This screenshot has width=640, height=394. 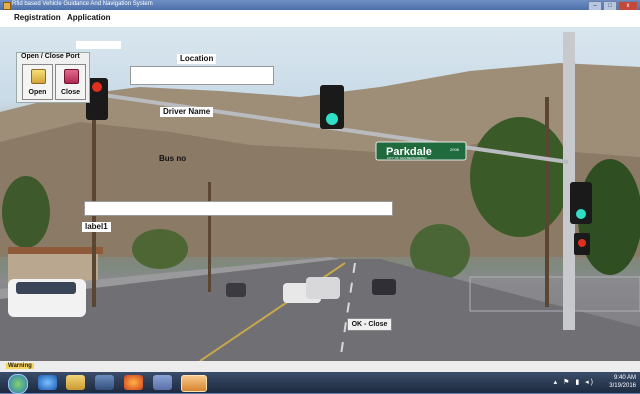 What do you see at coordinates (581, 214) in the screenshot?
I see `green-light-right` at bounding box center [581, 214].